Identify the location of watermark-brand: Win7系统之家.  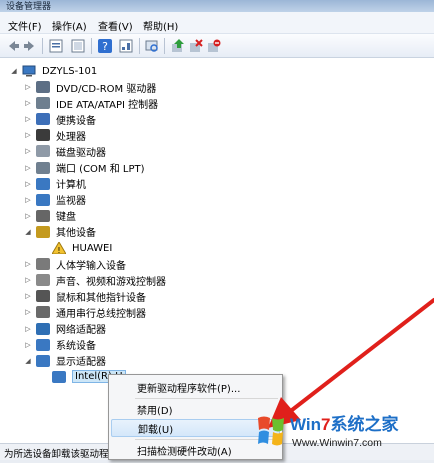
(344, 424).